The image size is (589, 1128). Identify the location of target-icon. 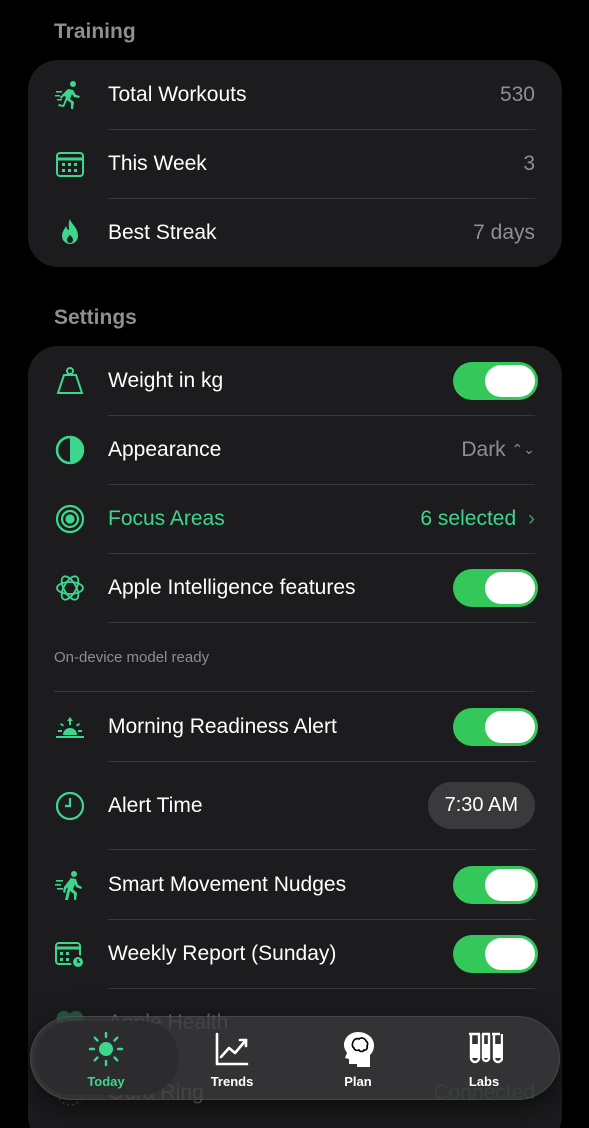
(70, 519).